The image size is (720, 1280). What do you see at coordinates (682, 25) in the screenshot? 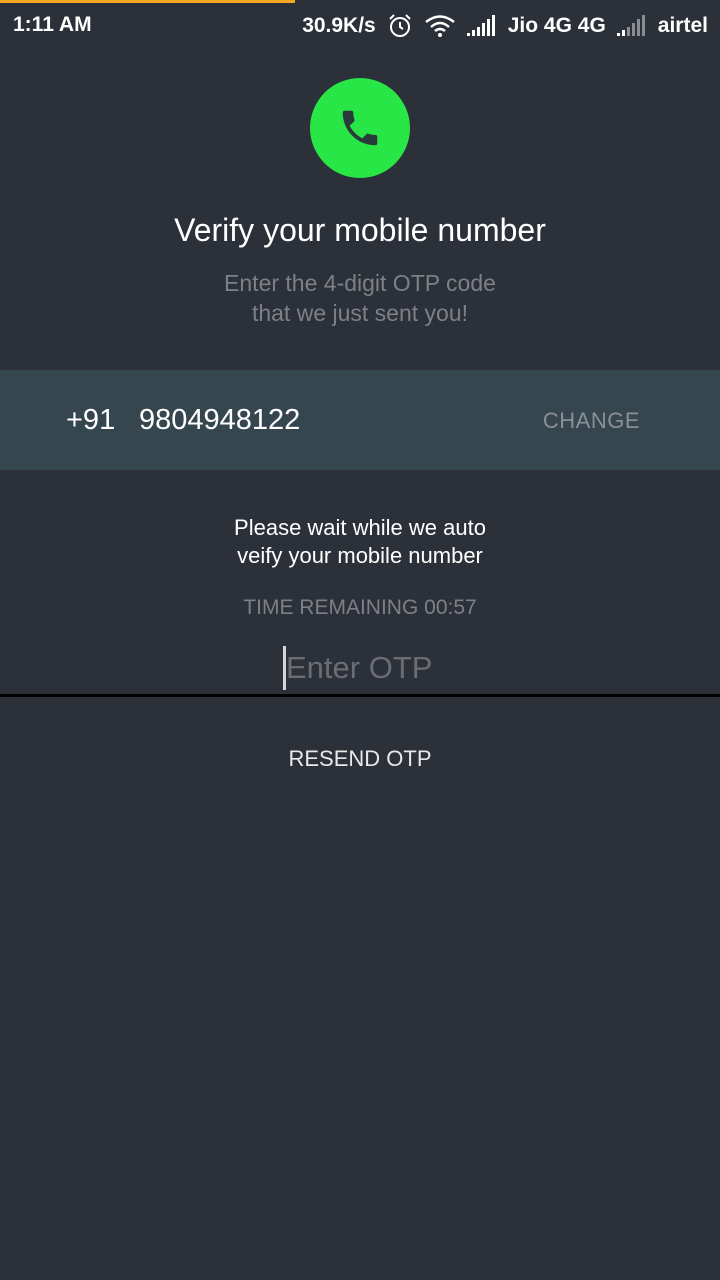
I see `carrier-2-label: airtel` at bounding box center [682, 25].